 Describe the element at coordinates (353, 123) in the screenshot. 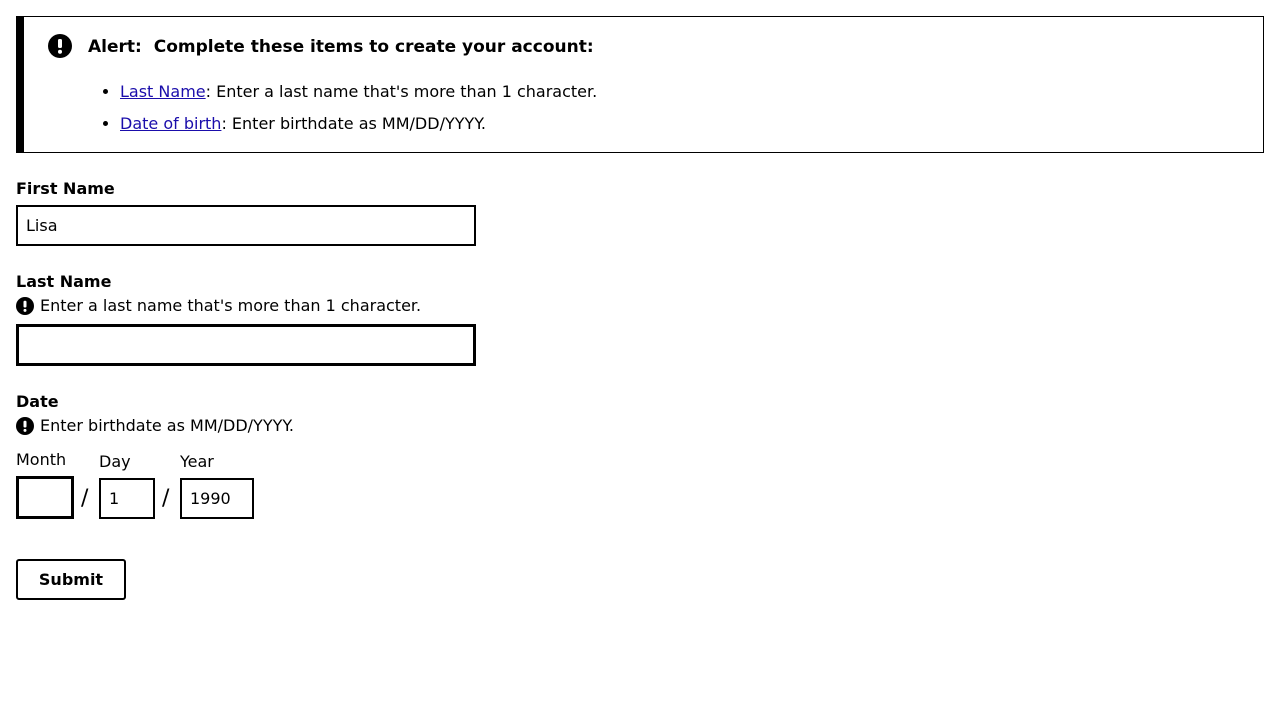

I see `alert-error-text: : Enter birthdate as MM/DD/YYYY.` at that location.